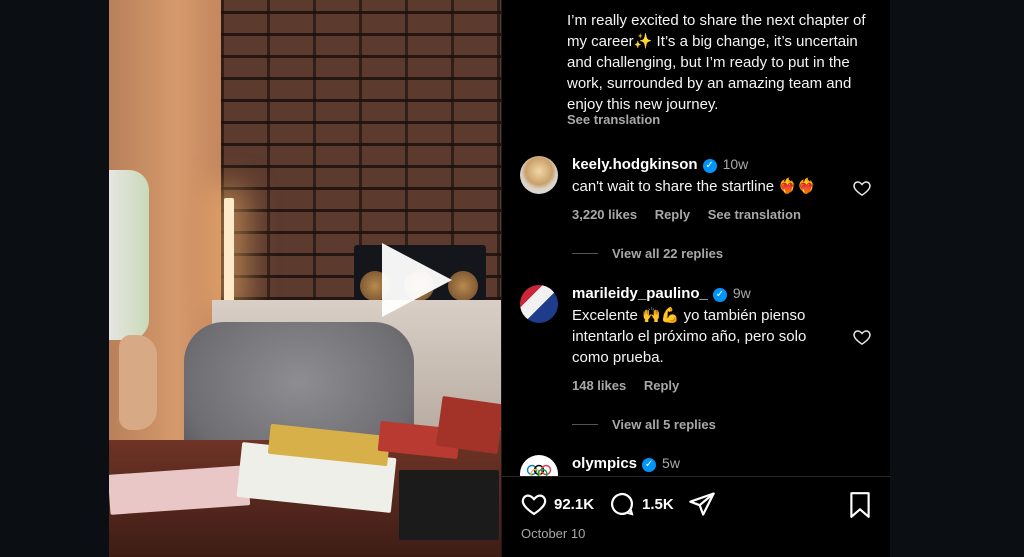  Describe the element at coordinates (417, 280) in the screenshot. I see `play-icon` at that location.